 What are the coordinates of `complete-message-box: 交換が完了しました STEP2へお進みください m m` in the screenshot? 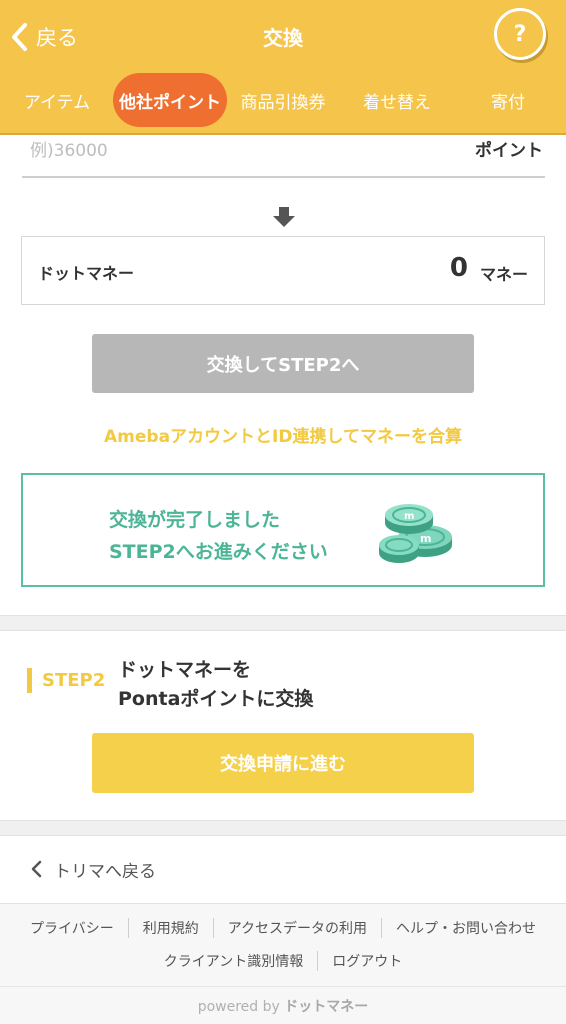 It's located at (283, 530).